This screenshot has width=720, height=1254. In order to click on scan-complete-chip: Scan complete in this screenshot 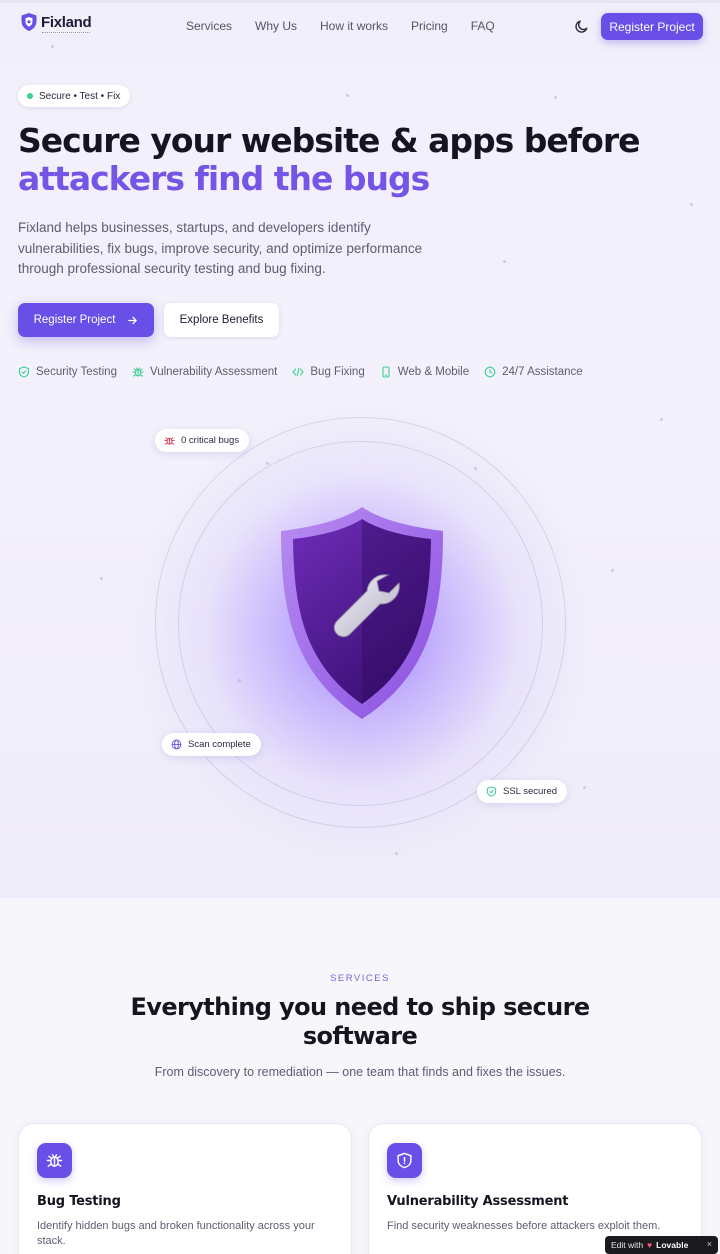, I will do `click(211, 744)`.